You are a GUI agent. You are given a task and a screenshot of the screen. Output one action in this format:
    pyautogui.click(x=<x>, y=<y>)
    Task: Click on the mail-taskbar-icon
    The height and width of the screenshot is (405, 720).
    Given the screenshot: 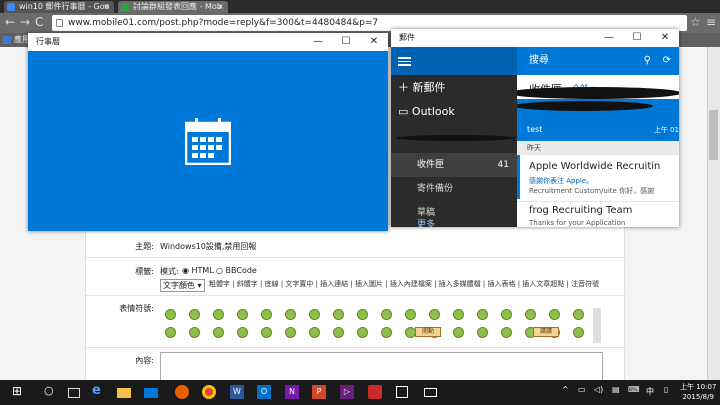 What is the action you would take?
    pyautogui.click(x=430, y=392)
    